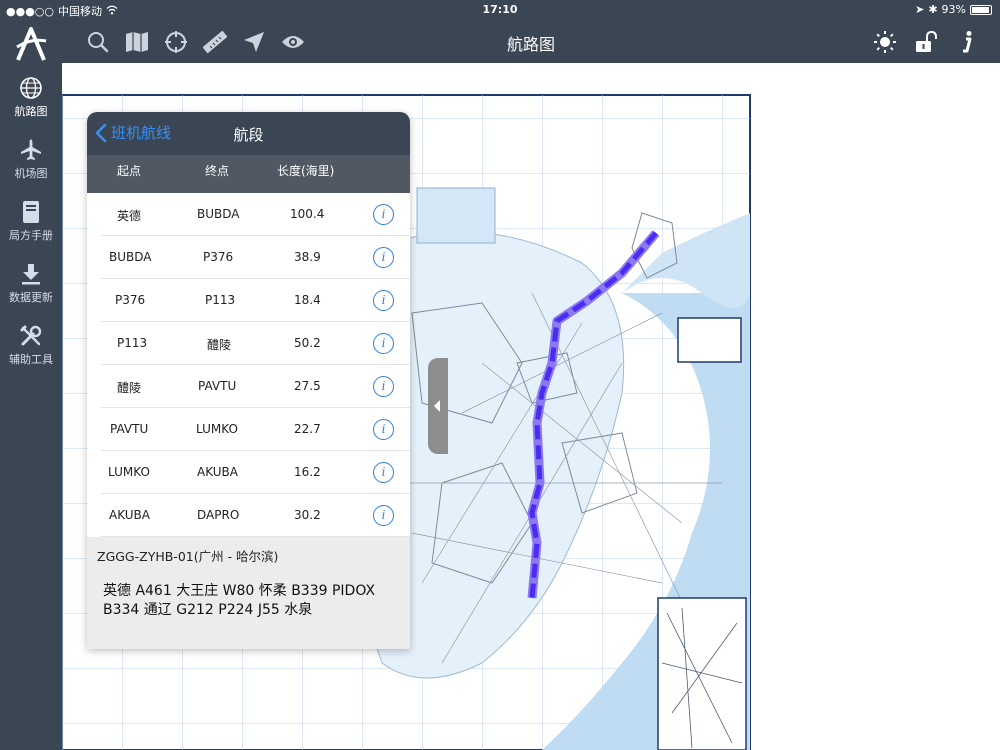  Describe the element at coordinates (31, 359) in the screenshot. I see `sidebar-item-label: 辅助工具` at that location.